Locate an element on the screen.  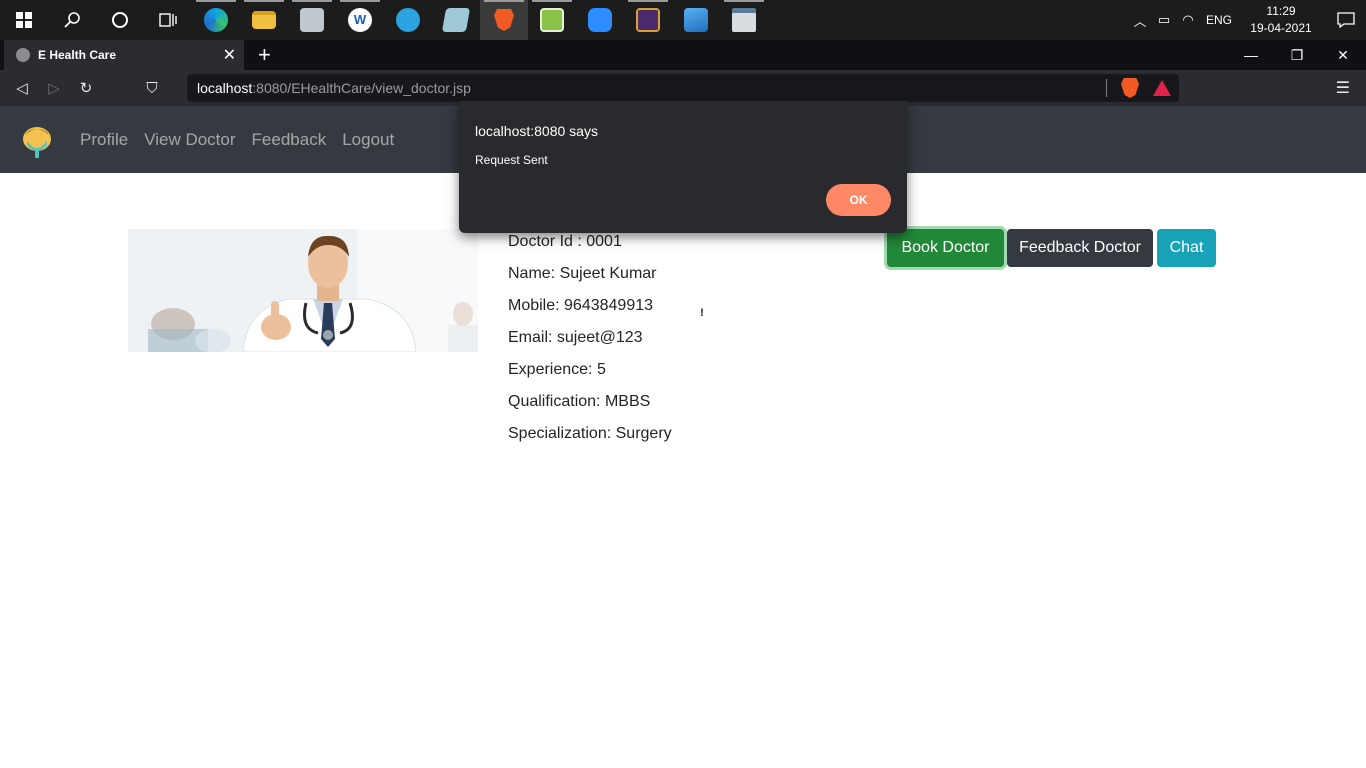
task-view-button is located at coordinates (168, 20).